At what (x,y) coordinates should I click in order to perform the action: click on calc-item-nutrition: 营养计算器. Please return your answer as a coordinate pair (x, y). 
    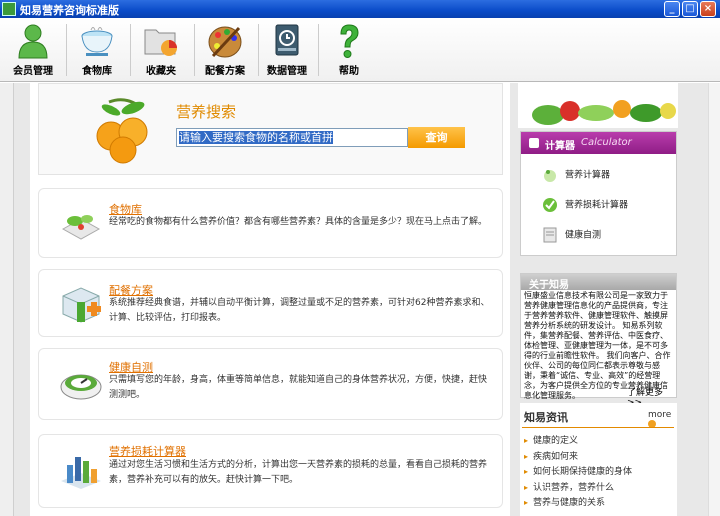
    Looking at the image, I should click on (575, 175).